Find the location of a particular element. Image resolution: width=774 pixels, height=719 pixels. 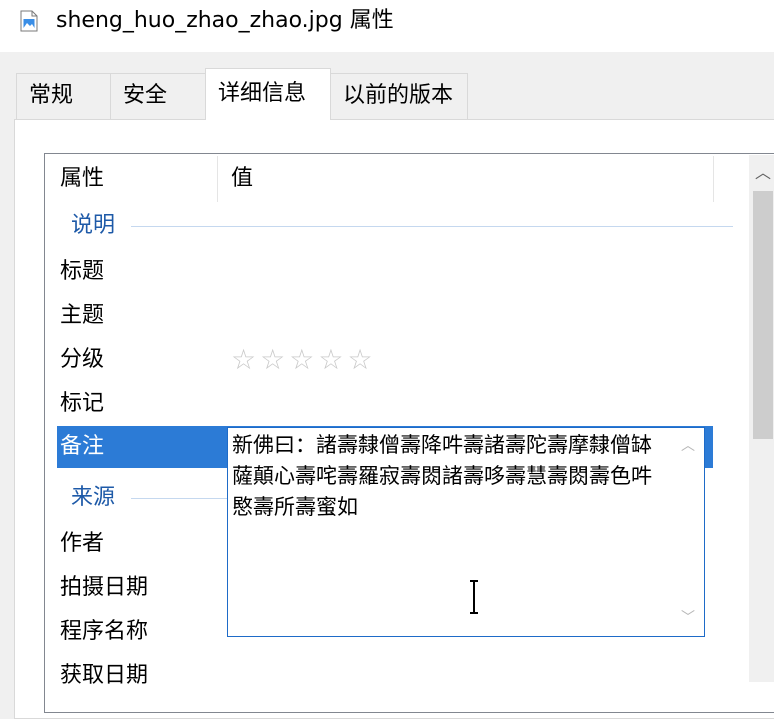

chevron-up-icon: ︿ is located at coordinates (688, 446).